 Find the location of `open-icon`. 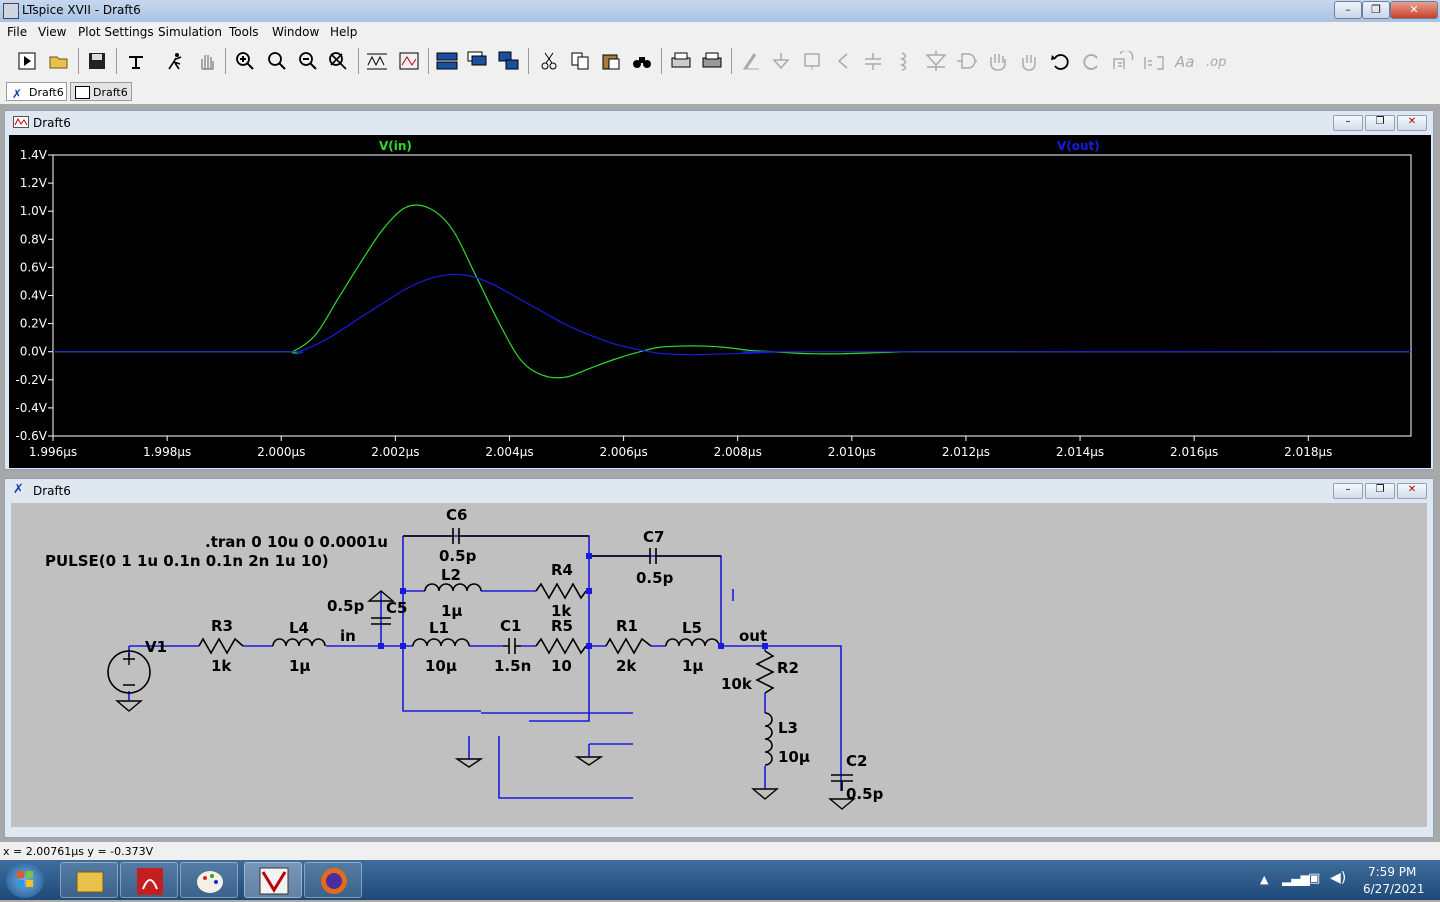

open-icon is located at coordinates (59, 61).